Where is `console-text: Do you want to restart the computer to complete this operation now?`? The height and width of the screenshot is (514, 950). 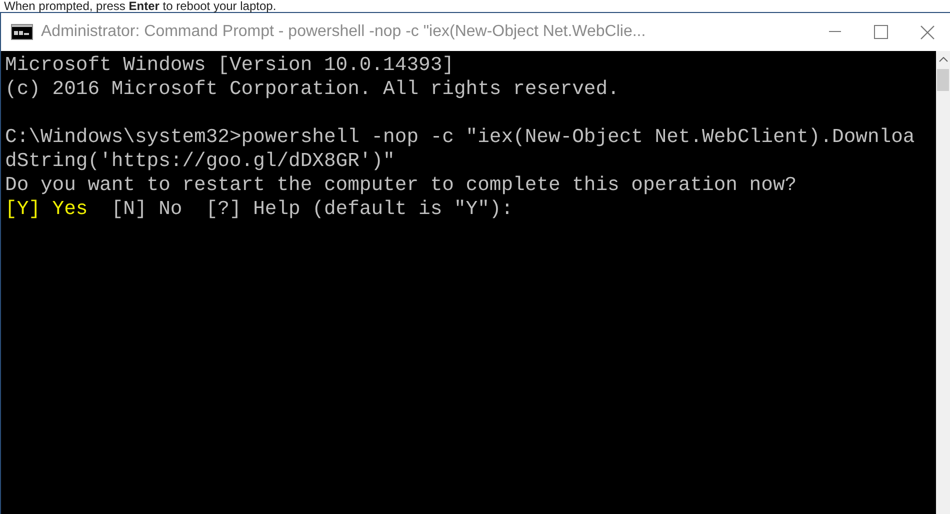
console-text: Do you want to restart the computer to complete this operation now? is located at coordinates (401, 185).